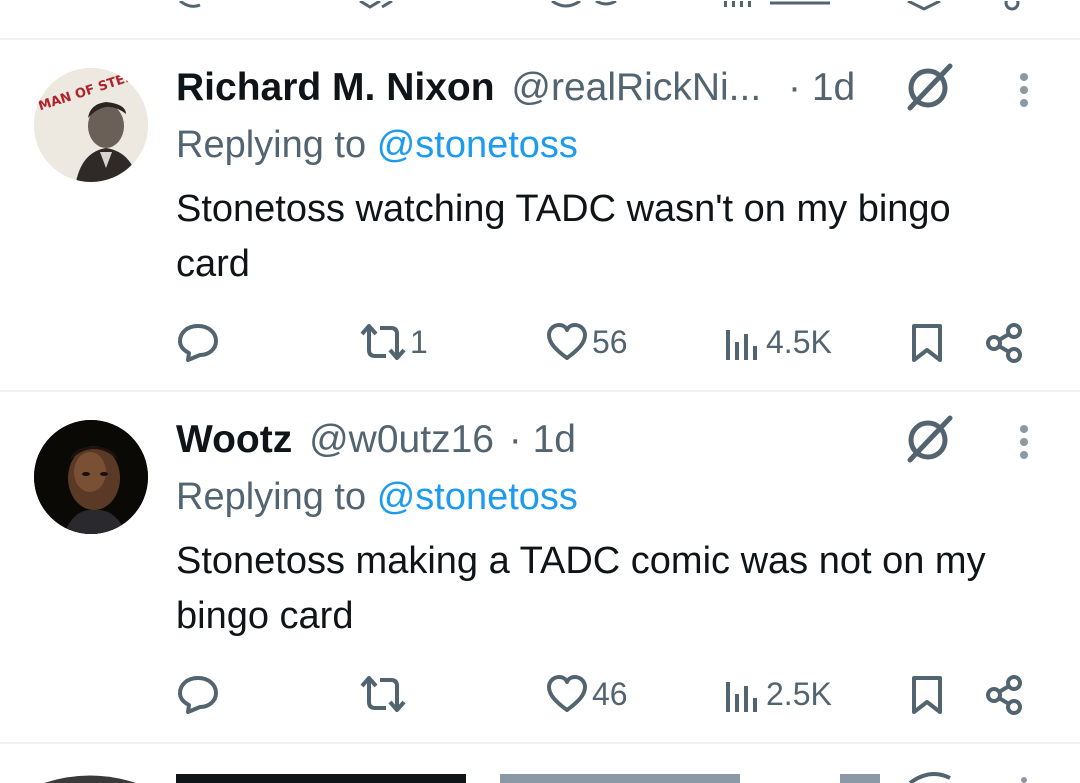  I want to click on avatar-image: MAN OF STEEL, so click(91, 125).